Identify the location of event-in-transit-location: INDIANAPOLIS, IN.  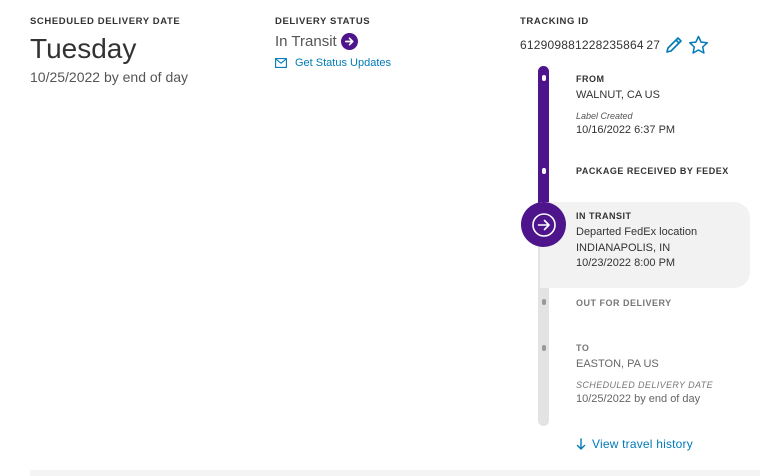
(623, 248).